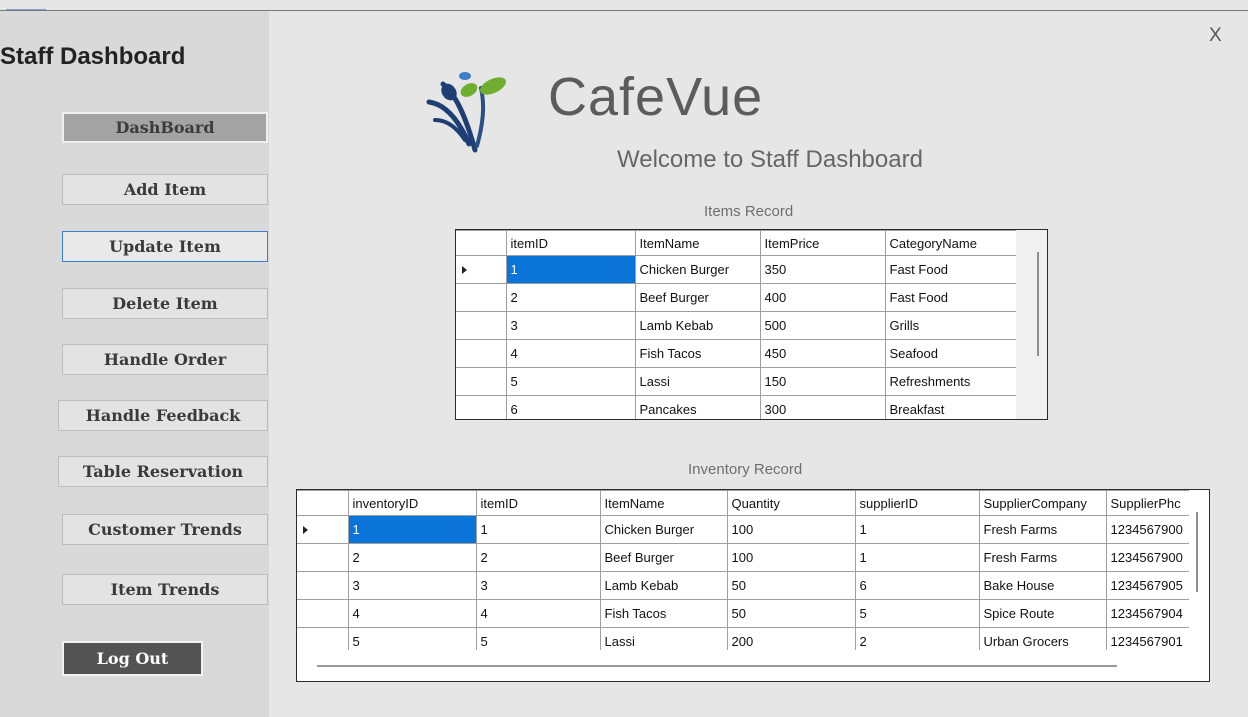 This screenshot has height=717, width=1248. Describe the element at coordinates (163, 415) in the screenshot. I see `sidebar-item-handle-feedback: Handle Feedback` at that location.